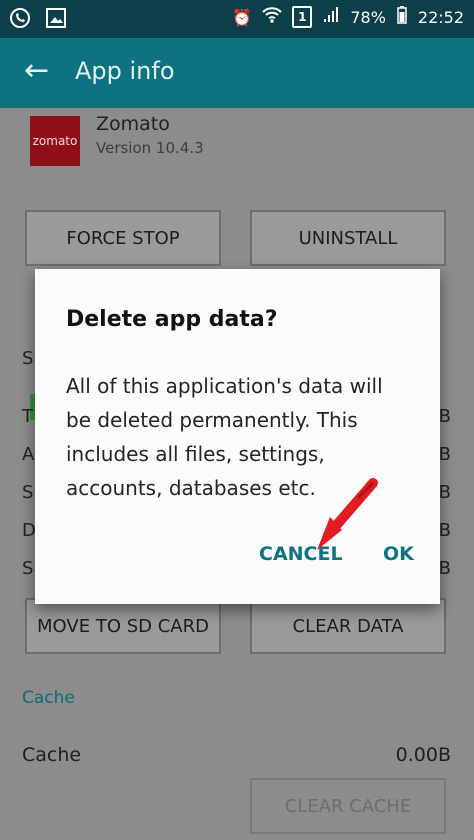 This screenshot has height=840, width=474. Describe the element at coordinates (347, 514) in the screenshot. I see `red-annotation-arrow-icon` at that location.